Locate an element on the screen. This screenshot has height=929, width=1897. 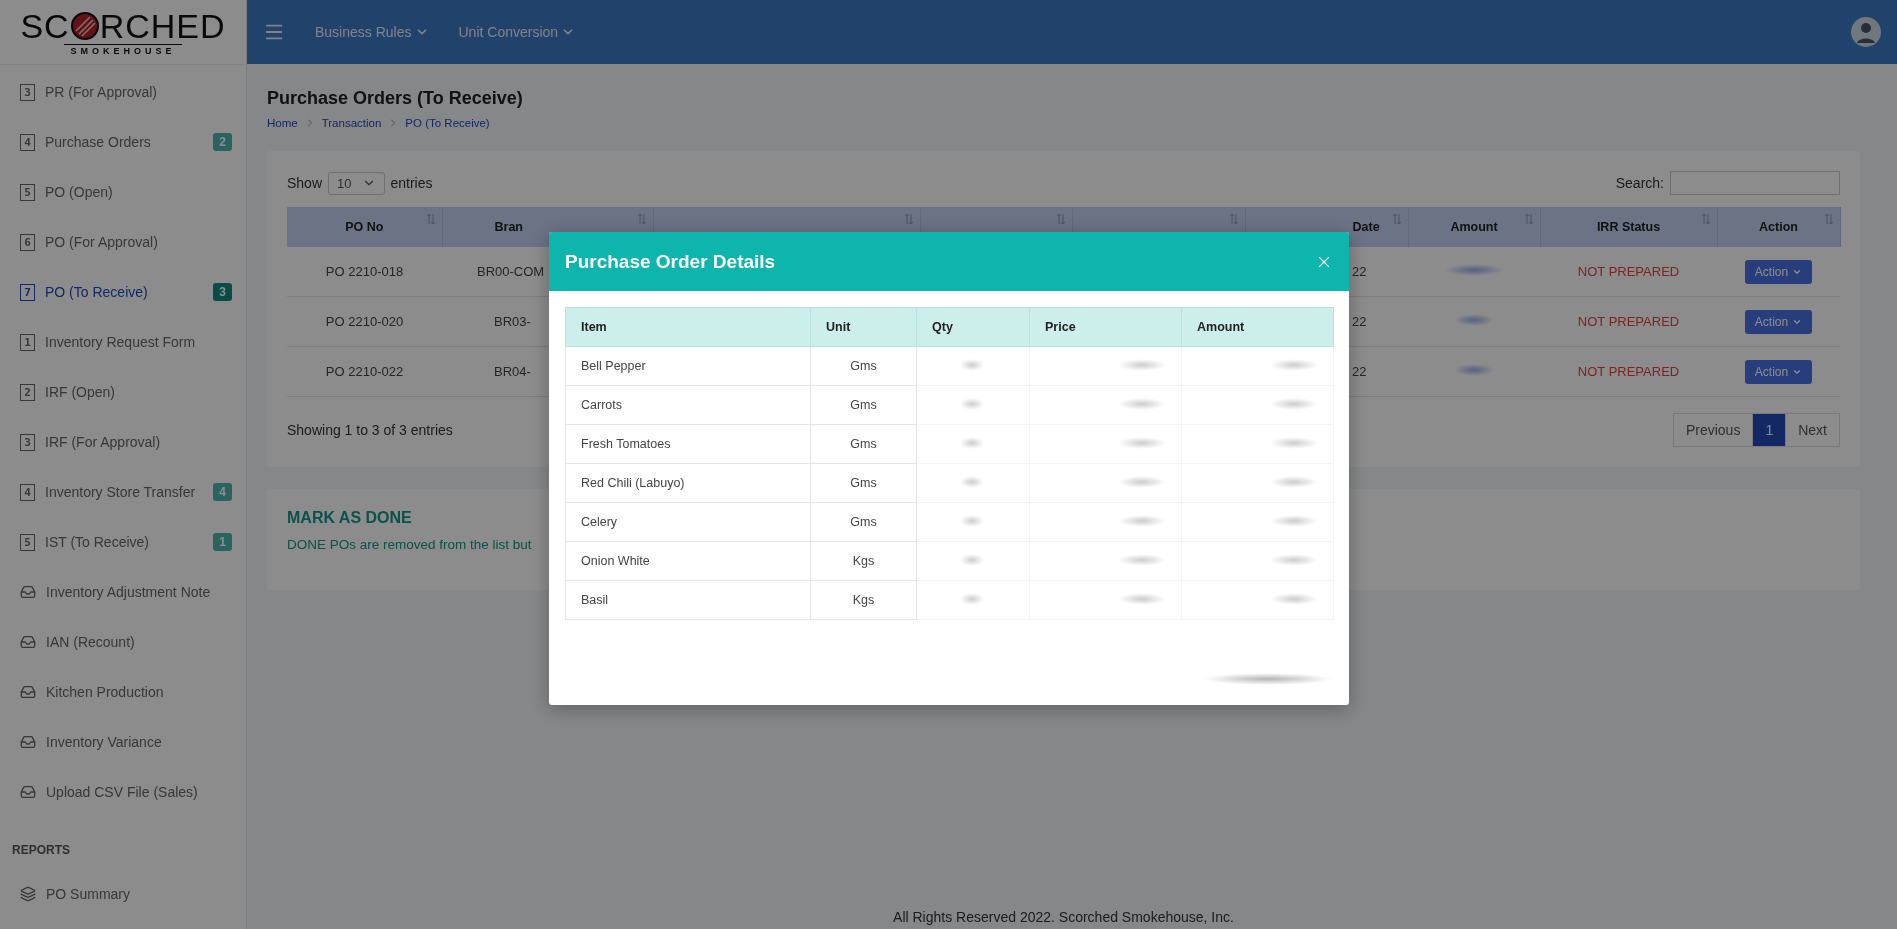
sidebar-item: 3 PR (For Approval) is located at coordinates (123, 92).